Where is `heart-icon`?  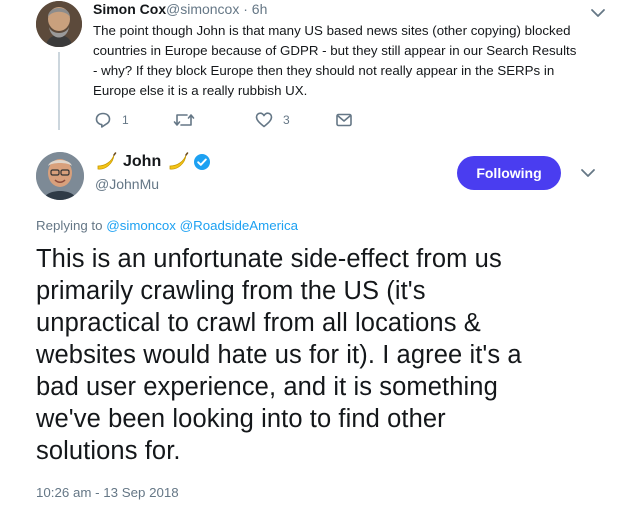
heart-icon is located at coordinates (264, 120).